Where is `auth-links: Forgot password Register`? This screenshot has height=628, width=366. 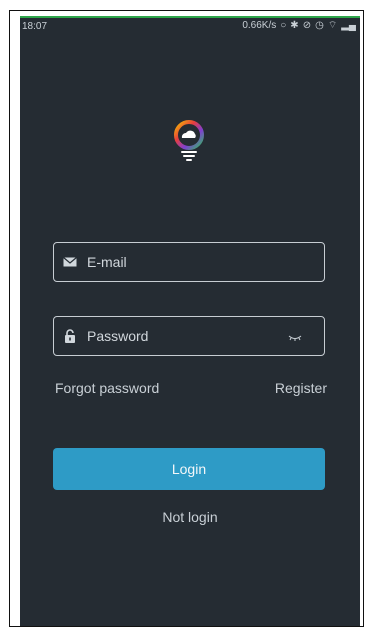 auth-links: Forgot password Register is located at coordinates (191, 390).